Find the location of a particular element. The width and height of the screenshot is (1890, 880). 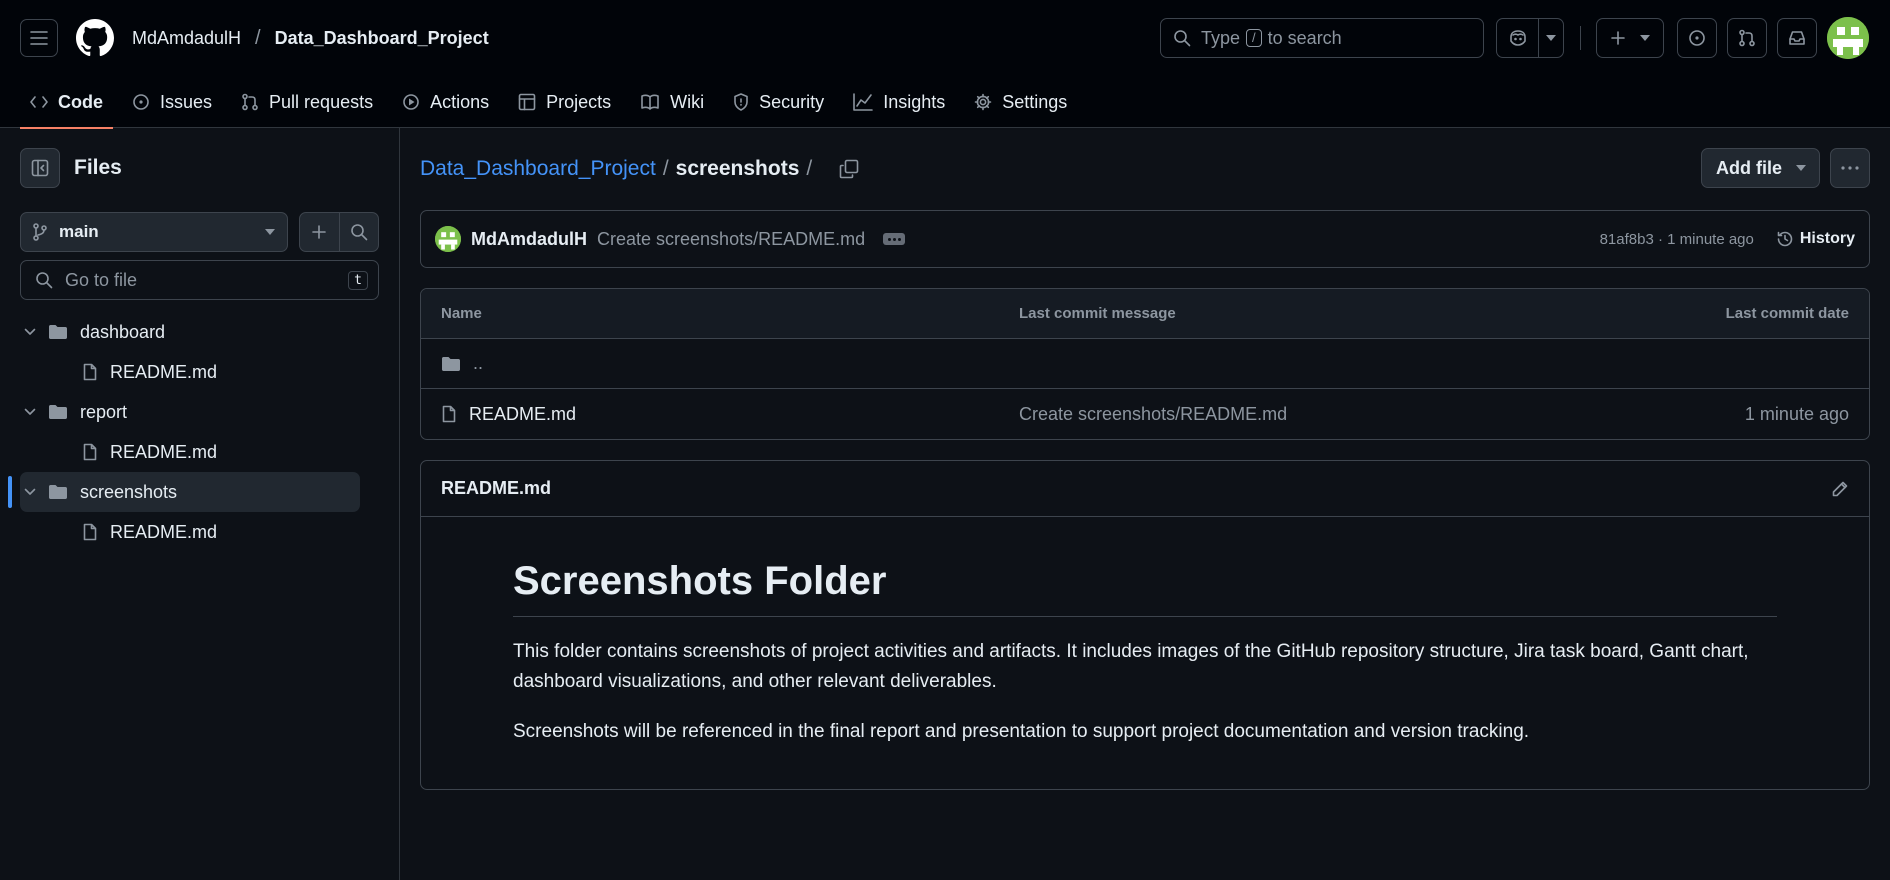

tab-actions: Actions is located at coordinates (445, 102).